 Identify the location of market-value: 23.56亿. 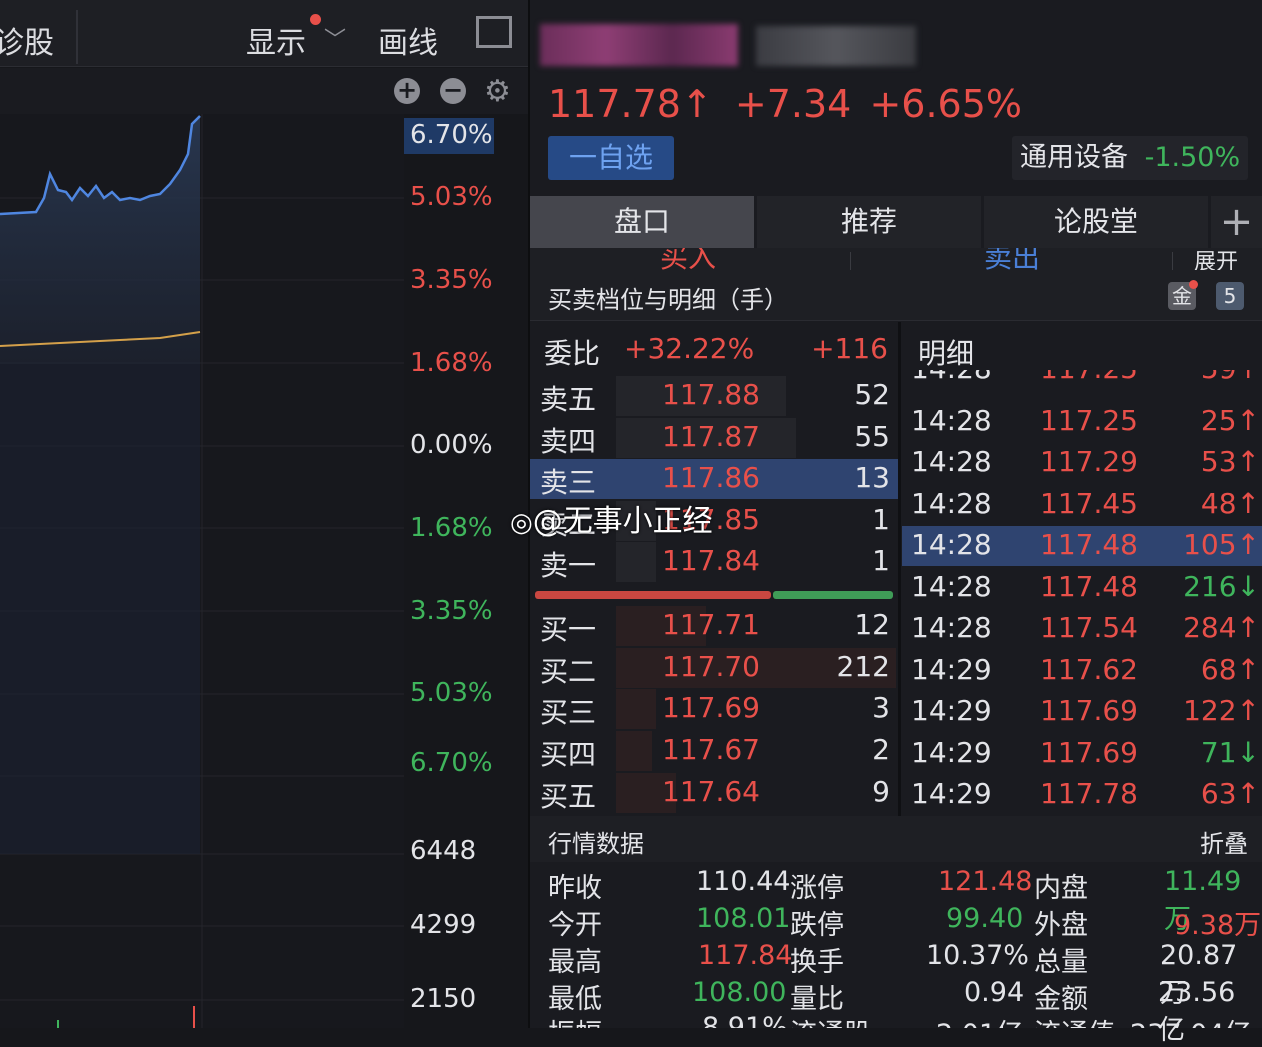
(1197, 1011).